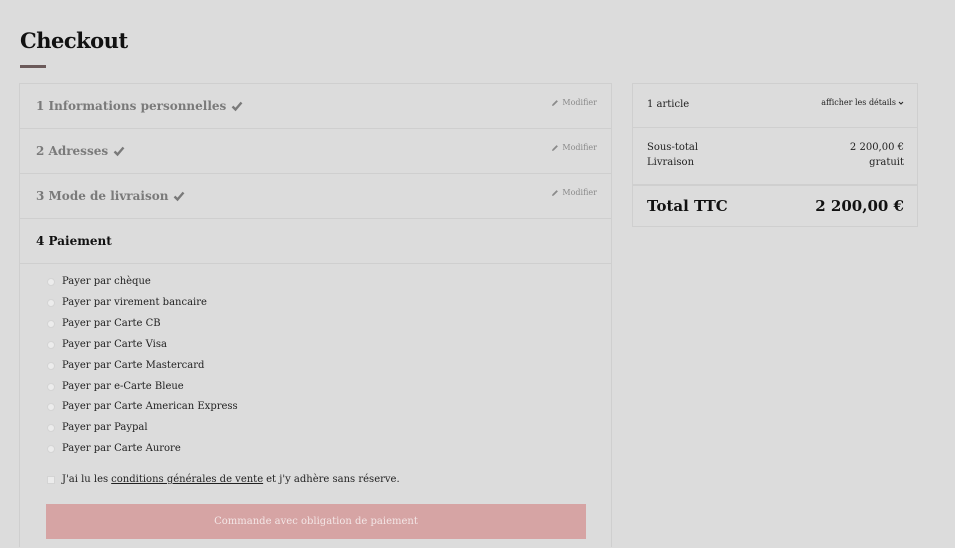 Image resolution: width=955 pixels, height=548 pixels. I want to click on payment-option-label: Payer par Paypal, so click(105, 427).